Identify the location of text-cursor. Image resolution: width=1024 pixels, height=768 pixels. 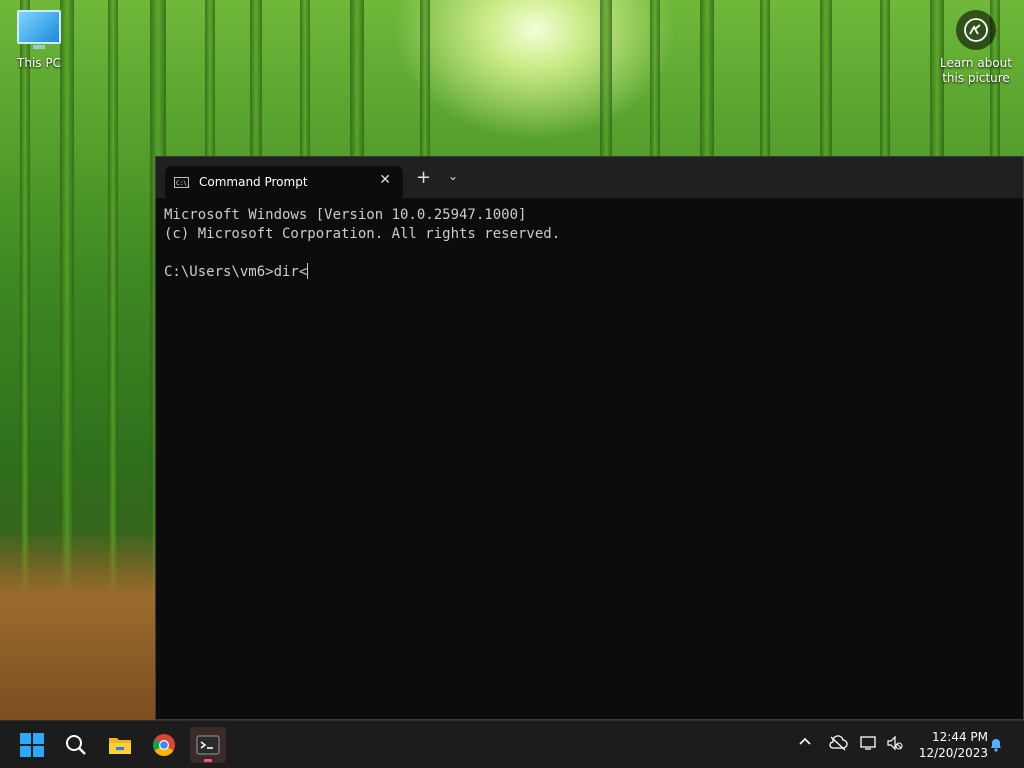
(308, 271).